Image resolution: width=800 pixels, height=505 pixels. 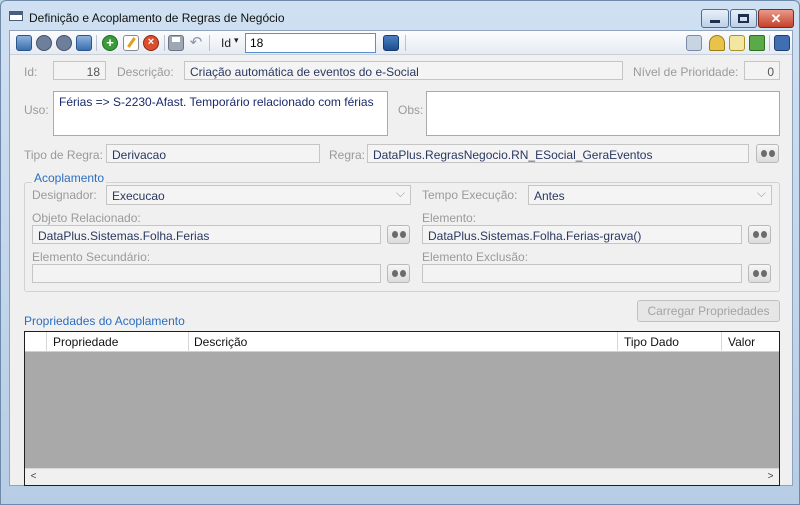 I want to click on list-icon, so click(x=694, y=43).